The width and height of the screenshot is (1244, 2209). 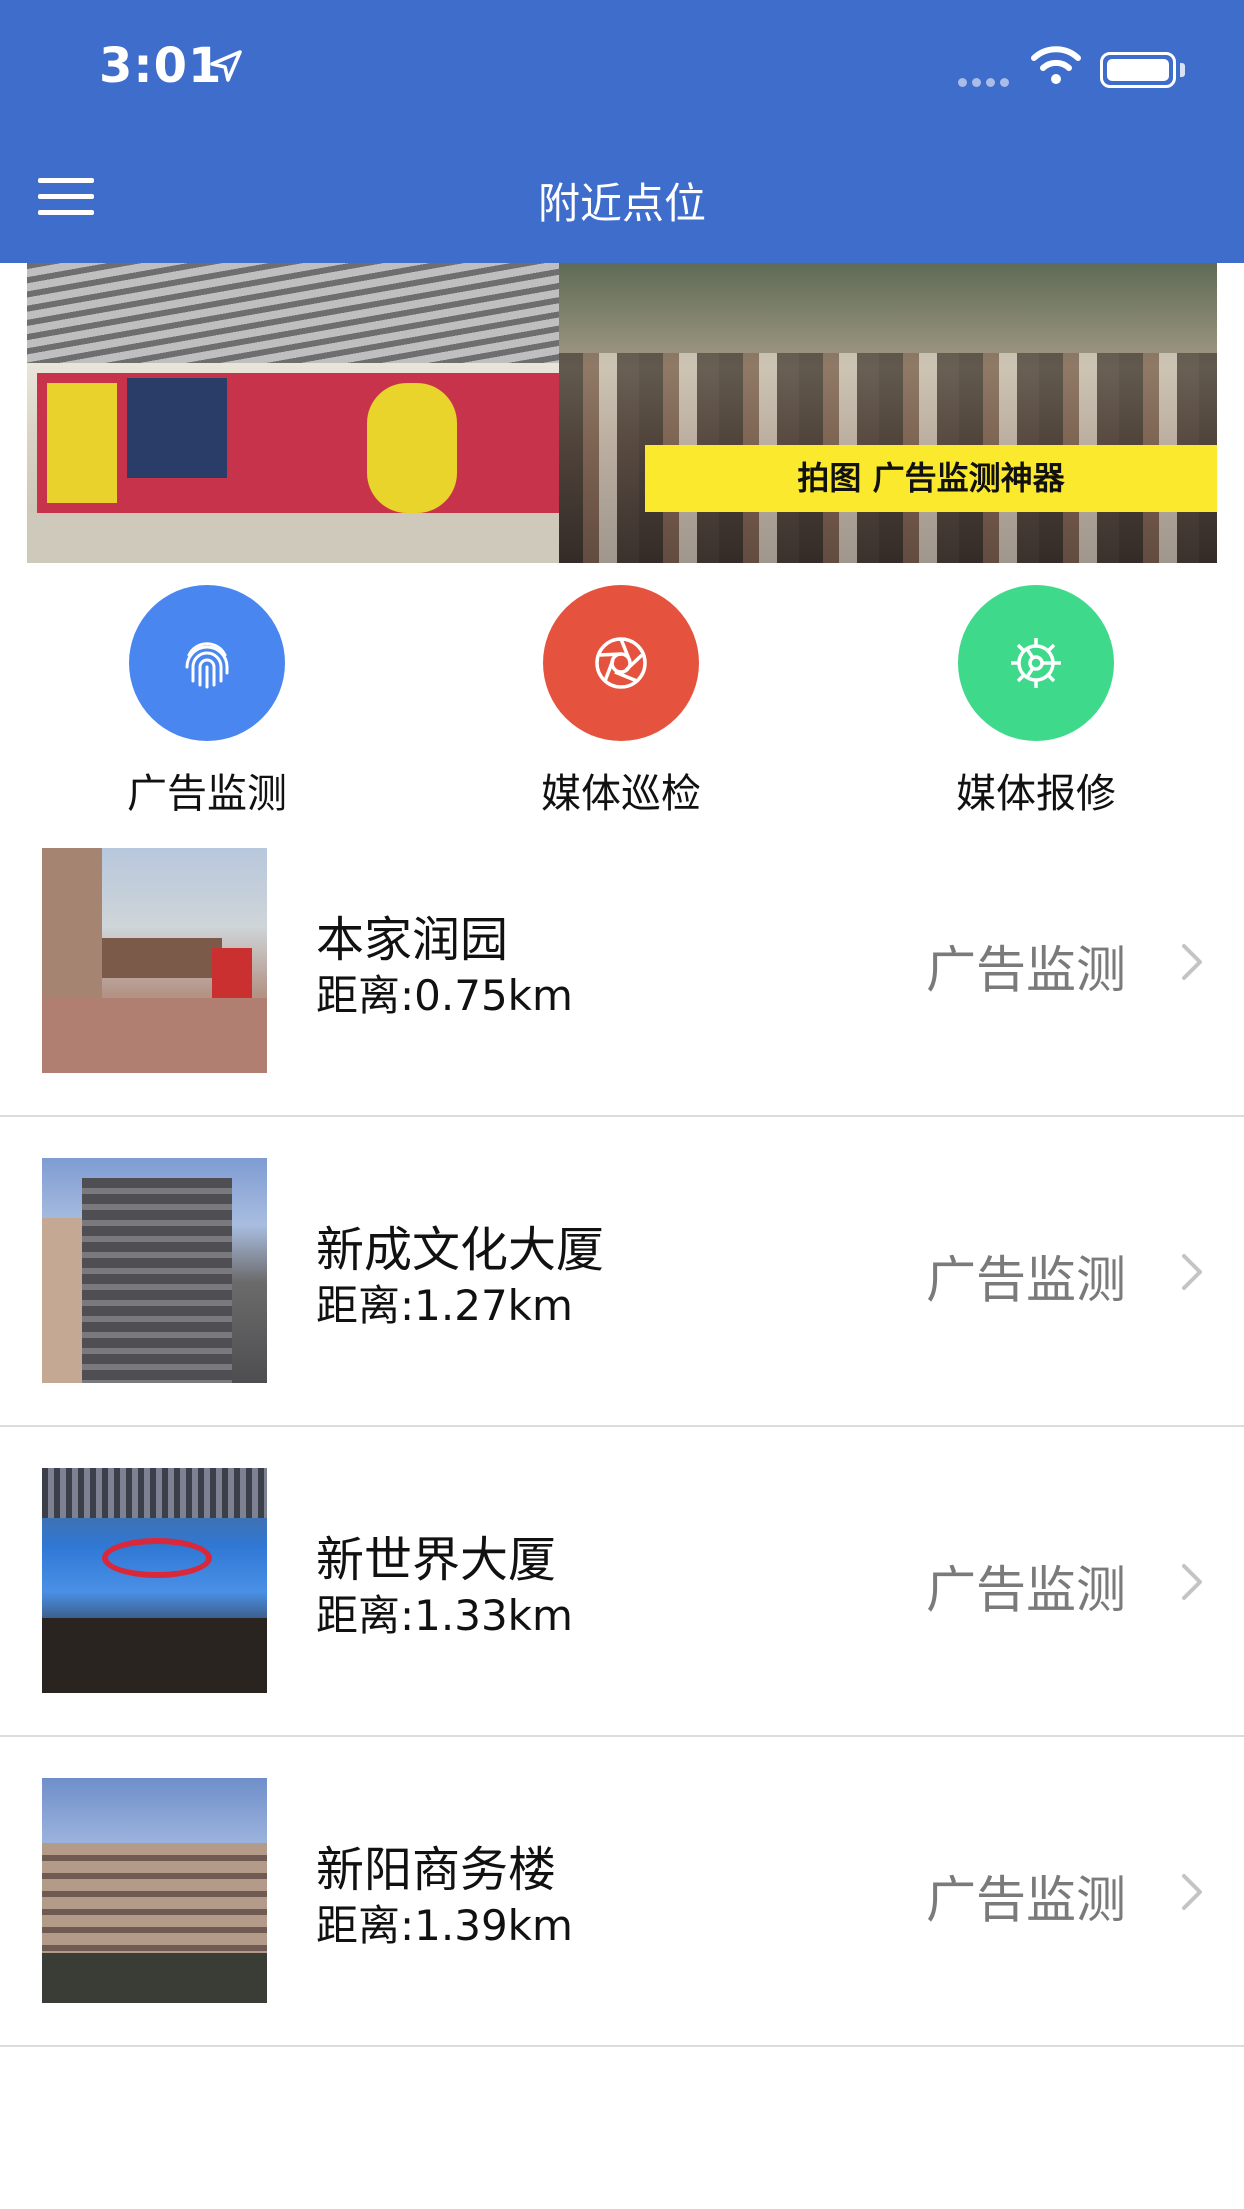 What do you see at coordinates (1182, 70) in the screenshot?
I see `battery-tip` at bounding box center [1182, 70].